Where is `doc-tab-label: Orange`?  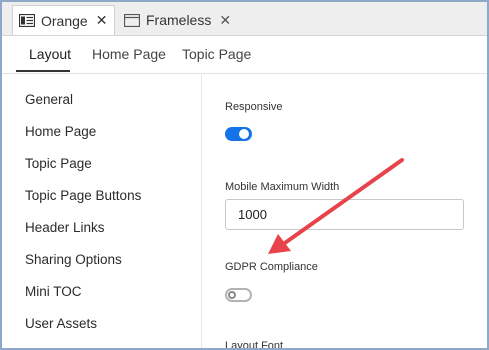 doc-tab-label: Orange is located at coordinates (64, 20).